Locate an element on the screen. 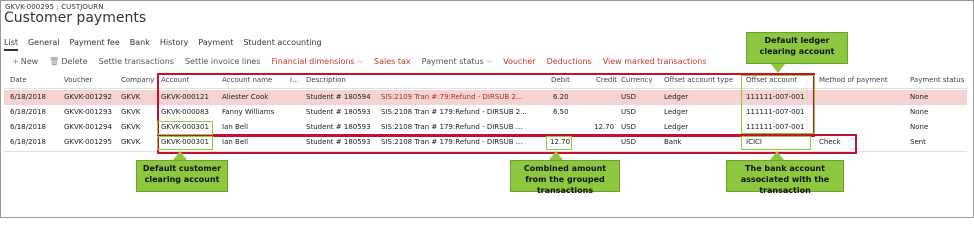 This screenshot has width=974, height=240. delete-label: Delete is located at coordinates (74, 61).